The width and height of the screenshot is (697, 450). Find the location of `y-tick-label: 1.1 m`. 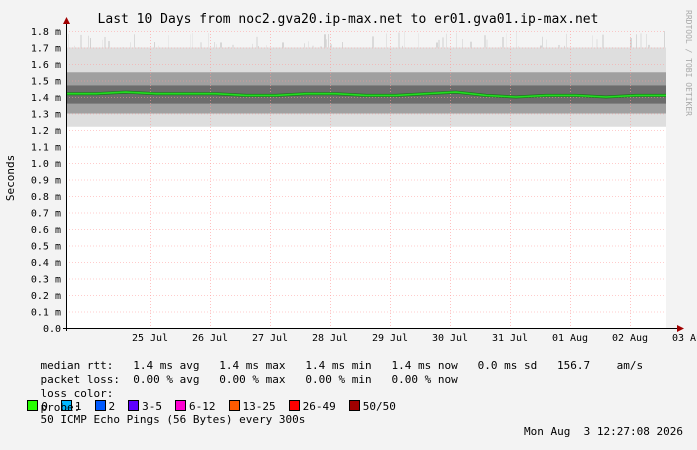

y-tick-label: 1.1 m is located at coordinates (46, 148).